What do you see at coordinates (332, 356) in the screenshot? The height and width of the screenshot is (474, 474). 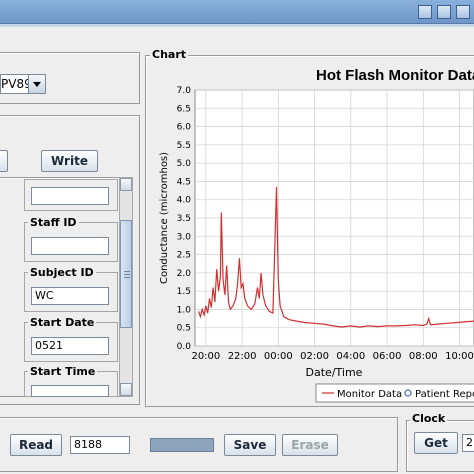 I see `x-tick-labels: 20:00 22:00 00:00 02:00 04:00 06:00 08:00 10:00` at bounding box center [332, 356].